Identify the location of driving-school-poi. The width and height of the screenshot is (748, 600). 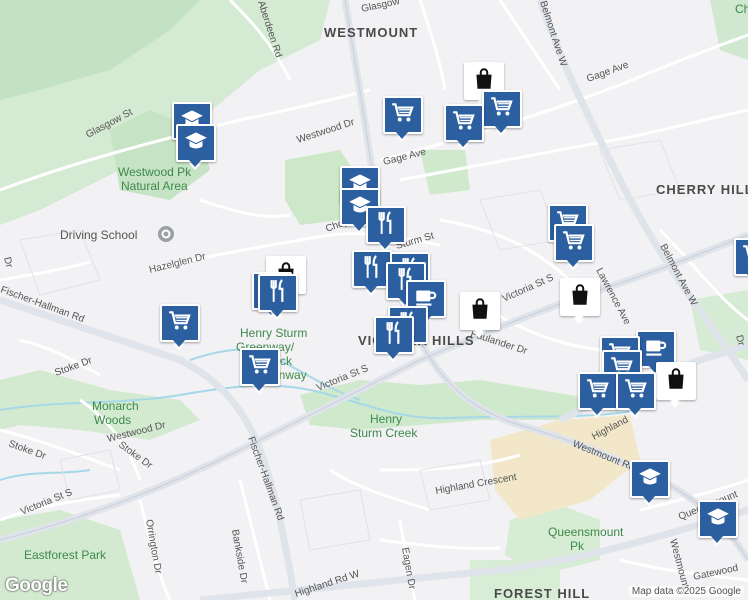
(166, 234).